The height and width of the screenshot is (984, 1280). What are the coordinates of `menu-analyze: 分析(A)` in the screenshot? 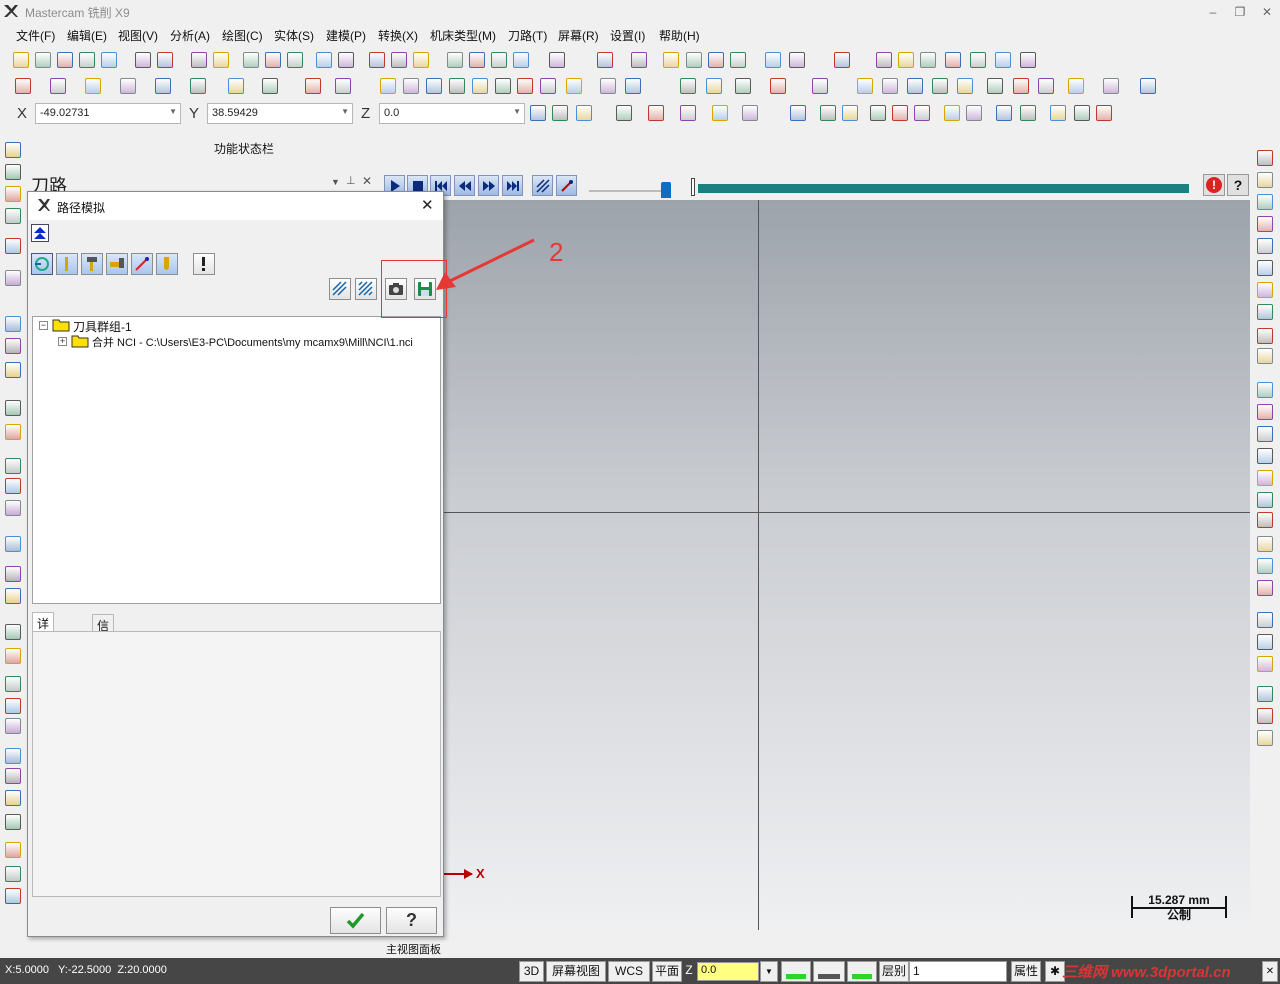 It's located at (190, 36).